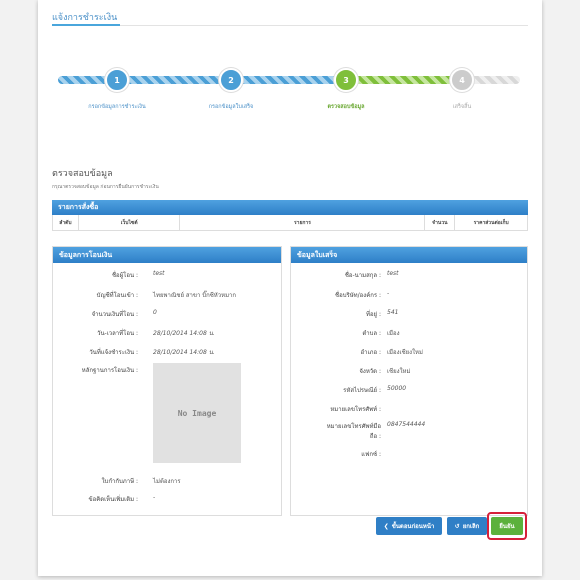 The width and height of the screenshot is (580, 580). Describe the element at coordinates (200, 80) in the screenshot. I see `progress-track-done` at that location.